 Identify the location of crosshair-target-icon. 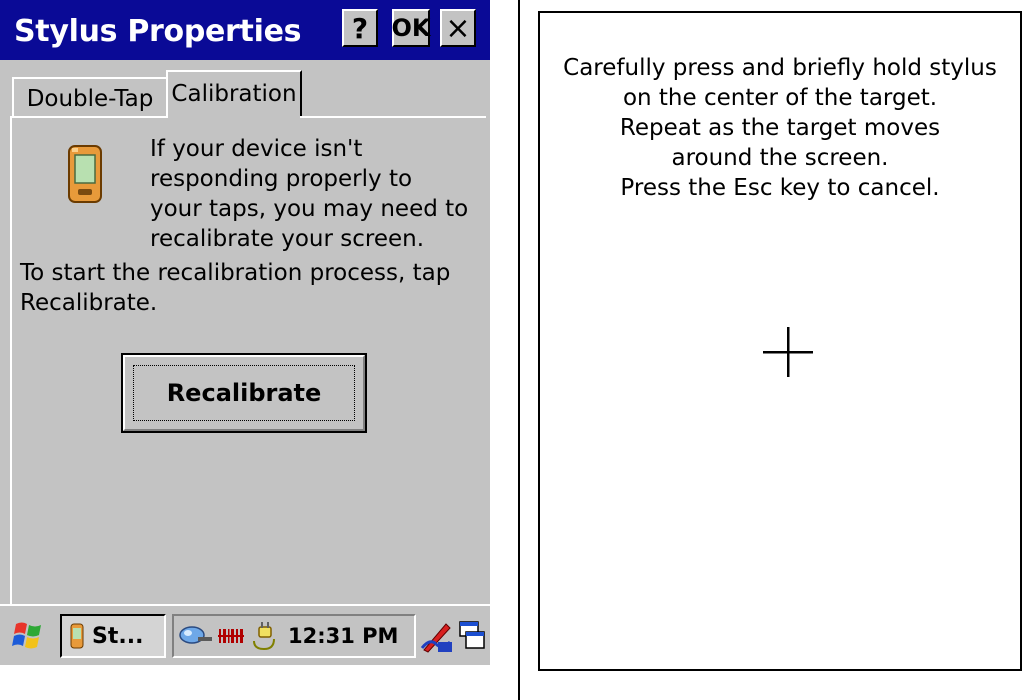
(788, 352).